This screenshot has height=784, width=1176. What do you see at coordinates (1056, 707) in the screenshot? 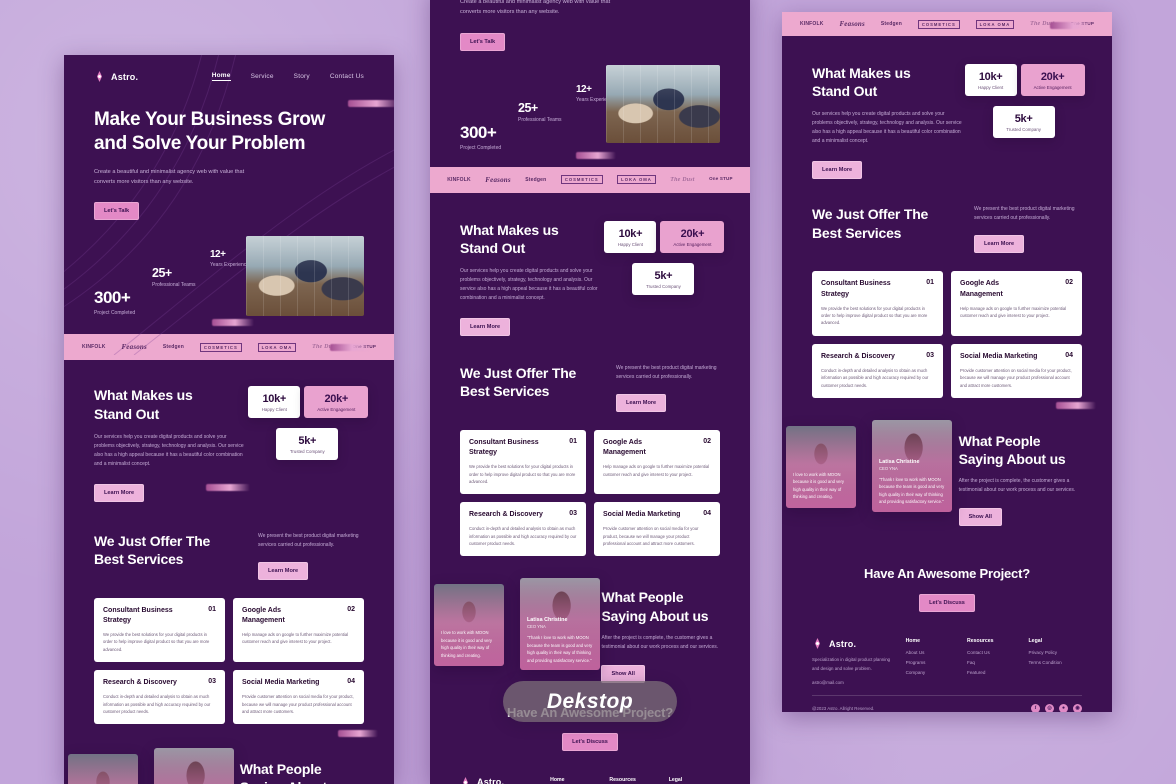
I see `footer-socials: f ◎ ● ◉` at bounding box center [1056, 707].